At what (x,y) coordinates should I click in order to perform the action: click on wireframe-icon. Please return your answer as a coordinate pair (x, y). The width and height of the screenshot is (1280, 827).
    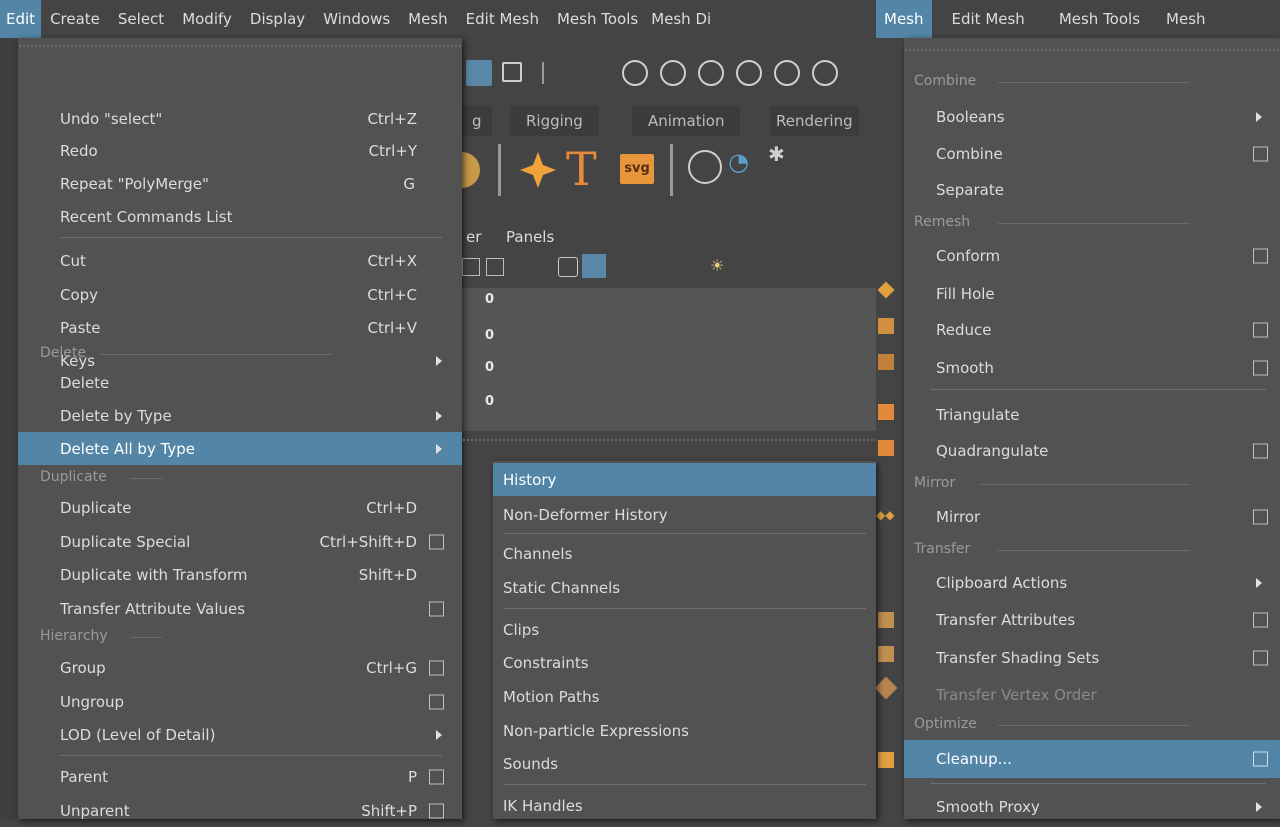
    Looking at the image, I should click on (568, 267).